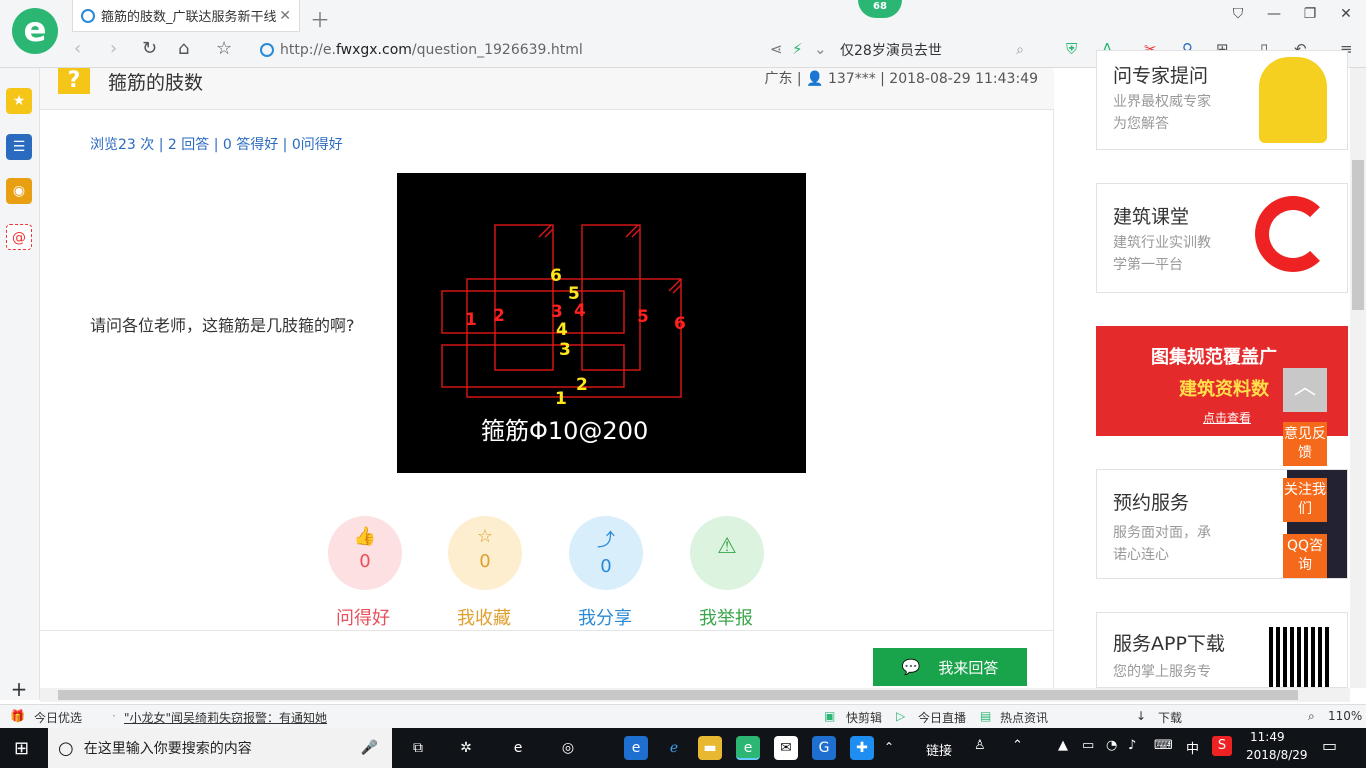 The height and width of the screenshot is (768, 1366). I want to click on people-icon: ♙, so click(980, 745).